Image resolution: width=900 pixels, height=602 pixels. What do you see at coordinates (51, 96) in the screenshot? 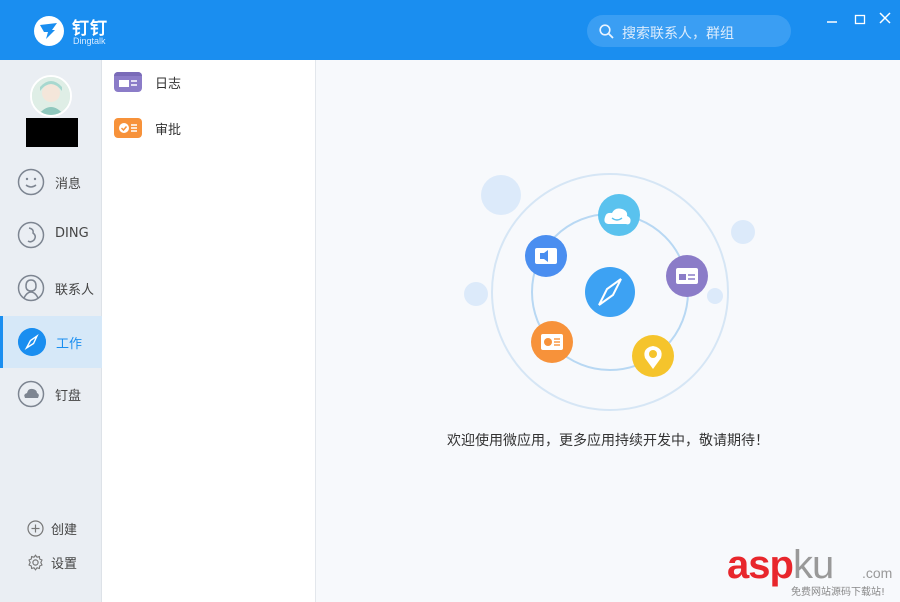
I see `avatar` at bounding box center [51, 96].